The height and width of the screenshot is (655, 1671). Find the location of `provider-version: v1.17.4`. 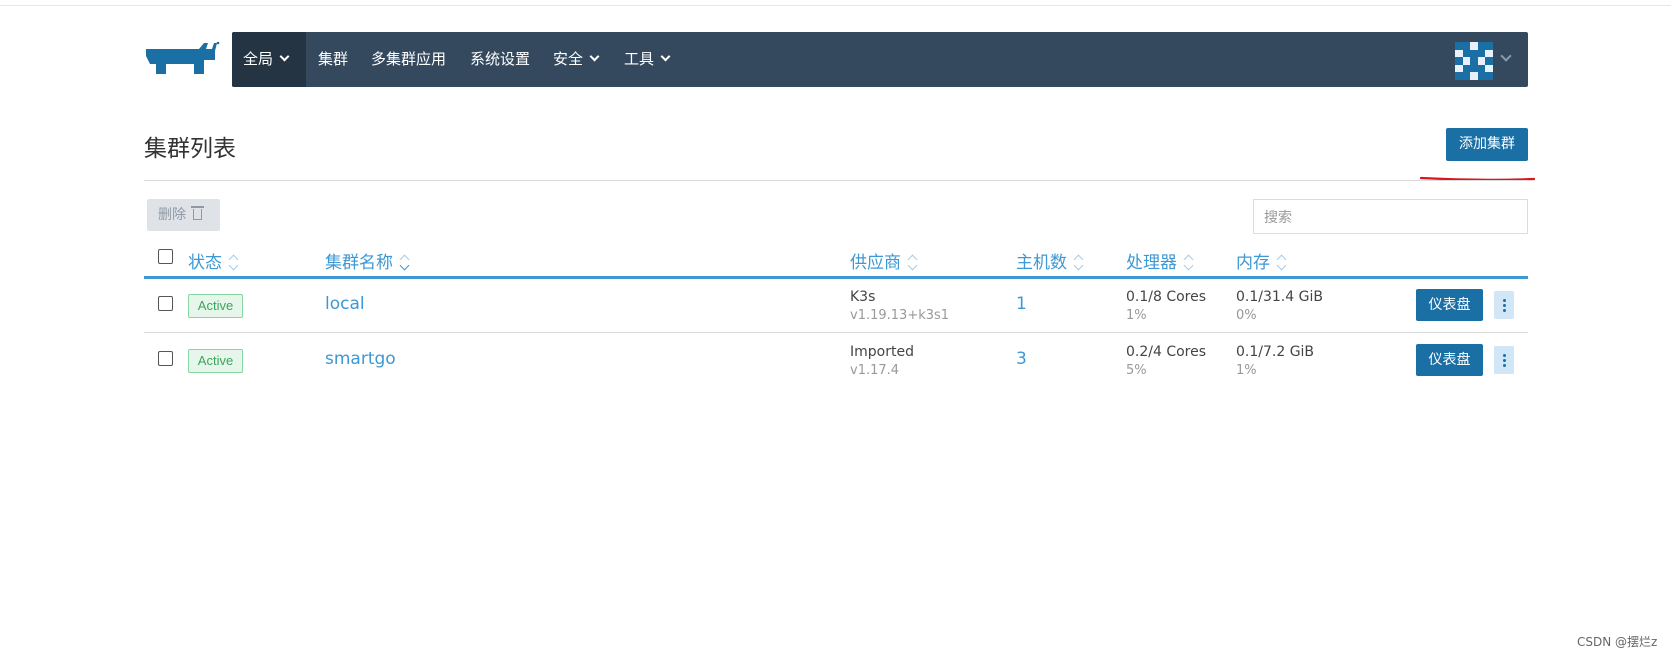

provider-version: v1.17.4 is located at coordinates (875, 370).